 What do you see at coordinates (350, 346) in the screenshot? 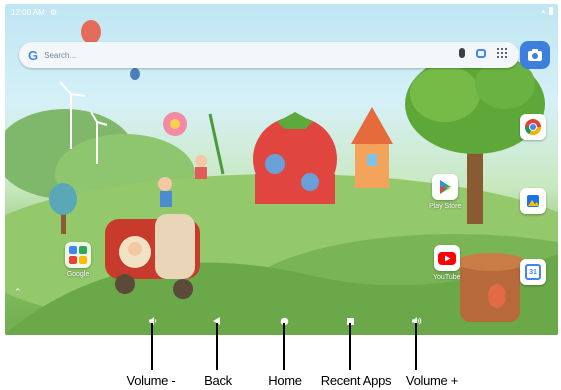
I see `leader-line-recent-apps` at bounding box center [350, 346].